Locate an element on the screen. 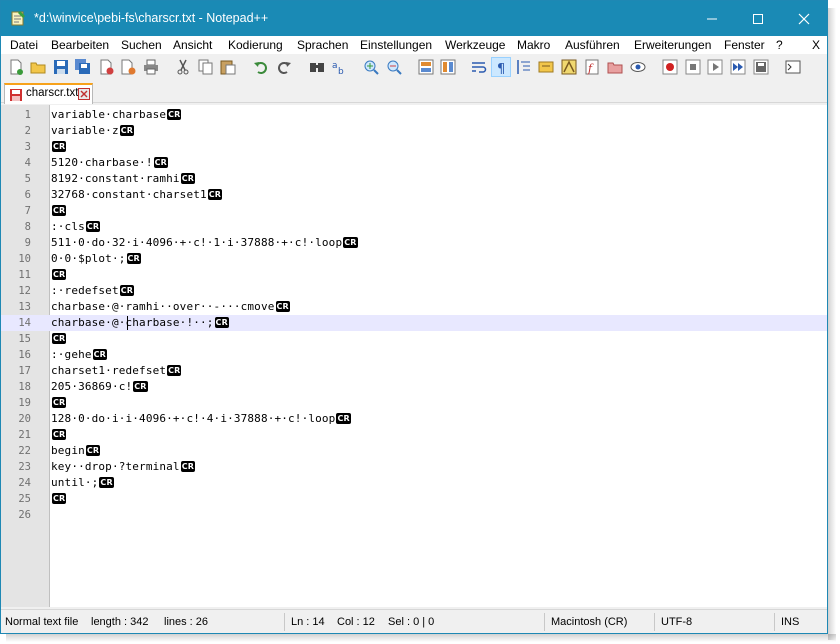 Image resolution: width=840 pixels, height=644 pixels. record-macro-button is located at coordinates (670, 67).